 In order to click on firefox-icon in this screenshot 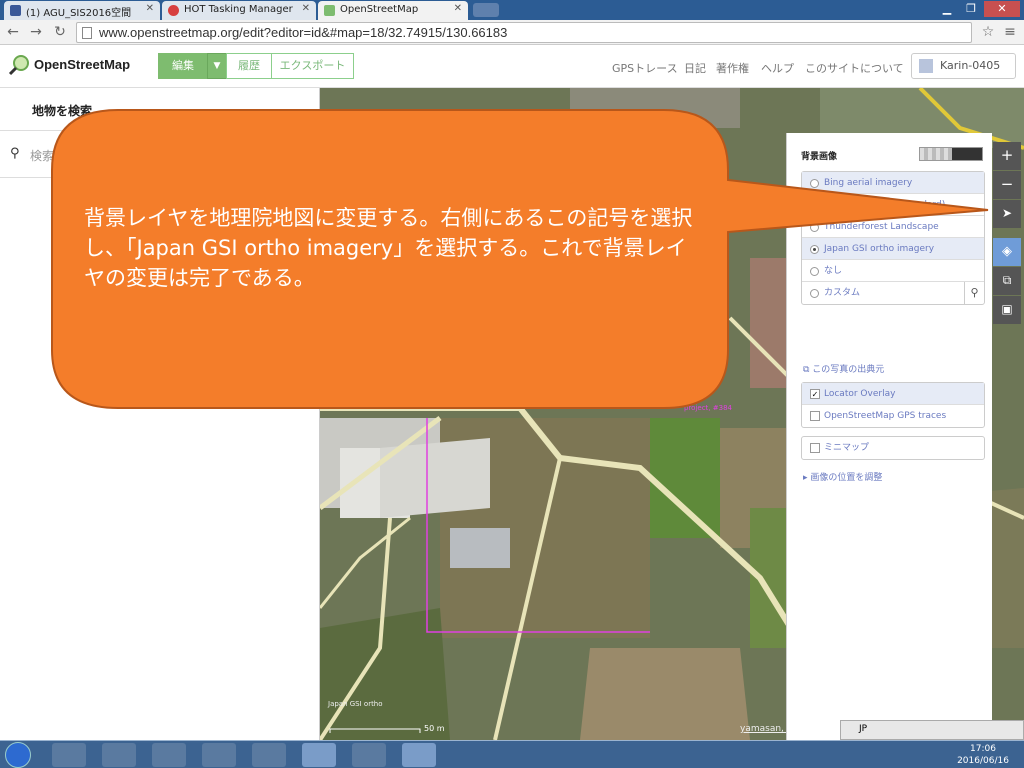, I will do `click(219, 755)`.